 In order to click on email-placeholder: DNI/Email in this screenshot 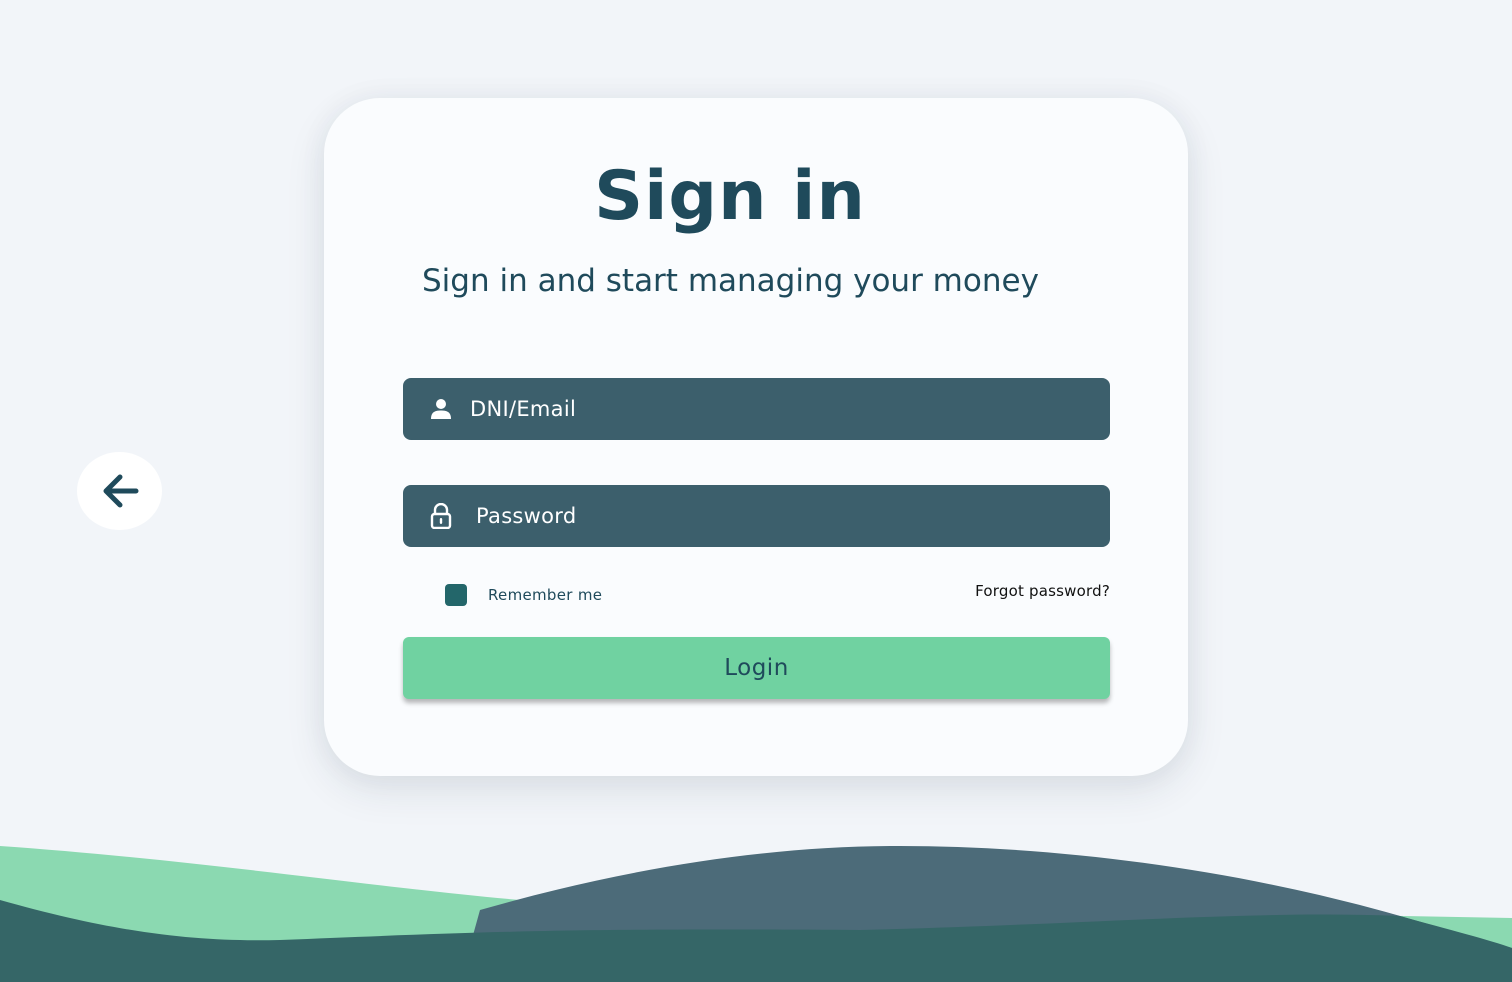, I will do `click(523, 409)`.